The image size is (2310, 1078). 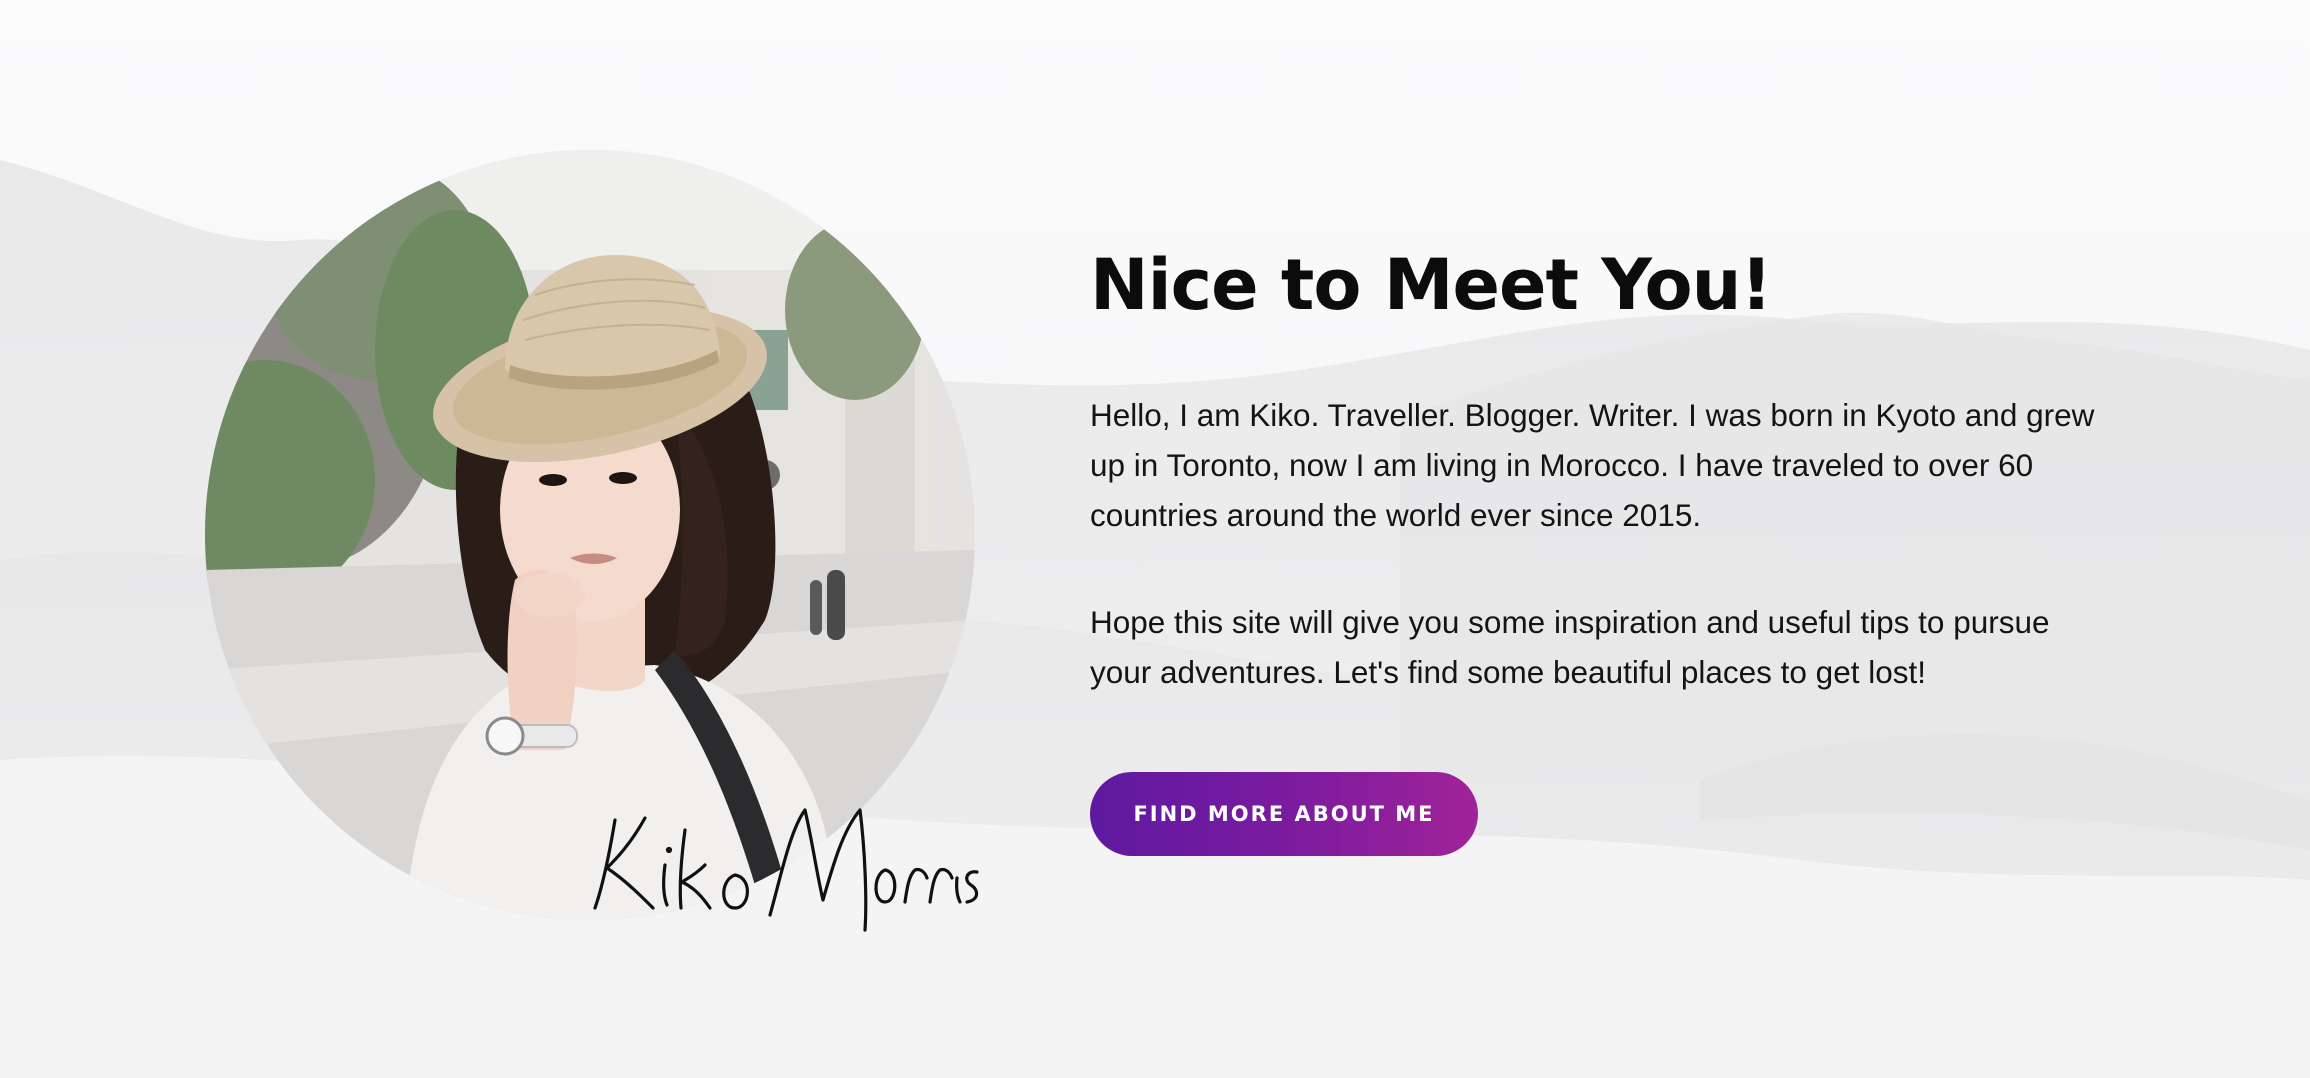 I want to click on page-title: Nice to Meet You!, so click(x=1431, y=285).